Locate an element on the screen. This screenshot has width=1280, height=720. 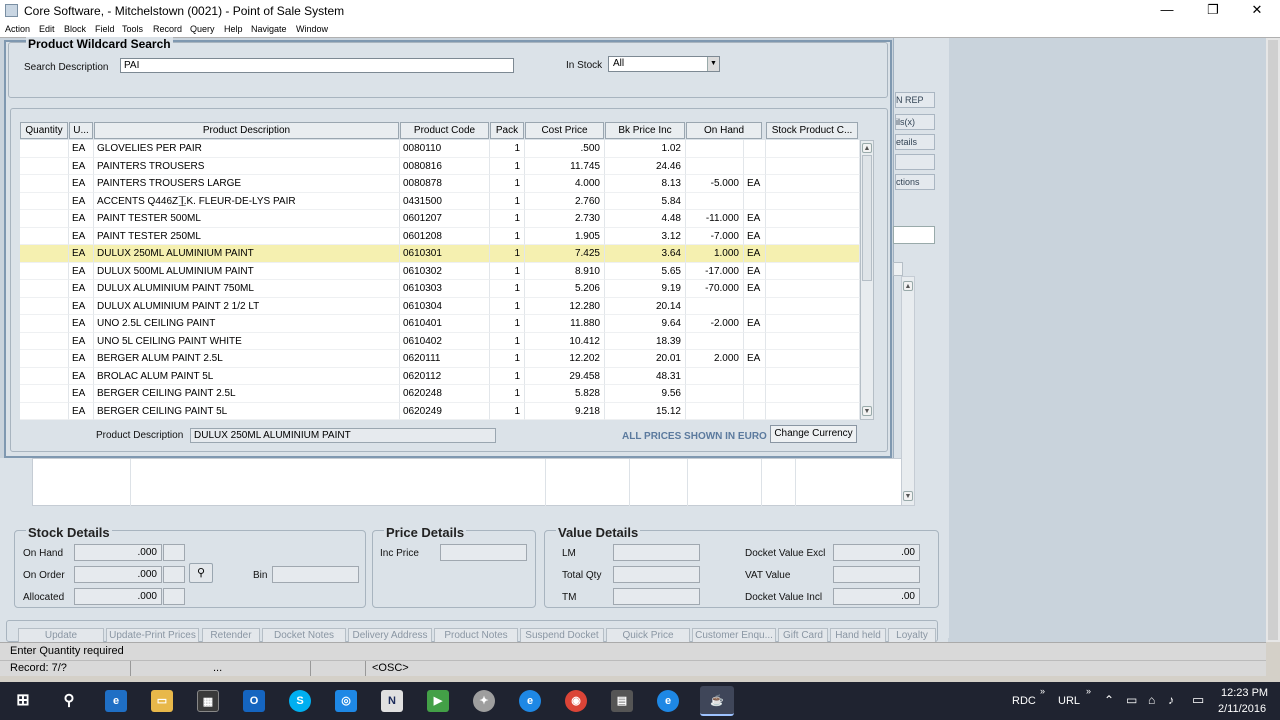
change-currency-button: Change Currency is located at coordinates (813, 434).